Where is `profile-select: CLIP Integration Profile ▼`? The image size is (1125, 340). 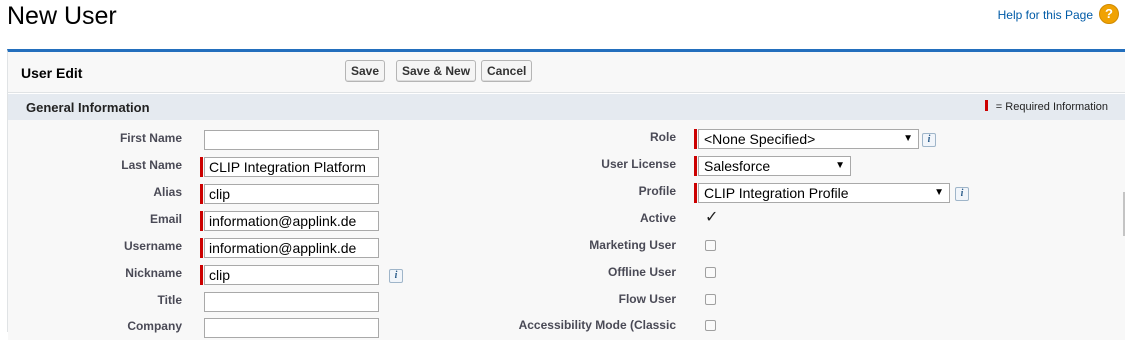 profile-select: CLIP Integration Profile ▼ is located at coordinates (824, 193).